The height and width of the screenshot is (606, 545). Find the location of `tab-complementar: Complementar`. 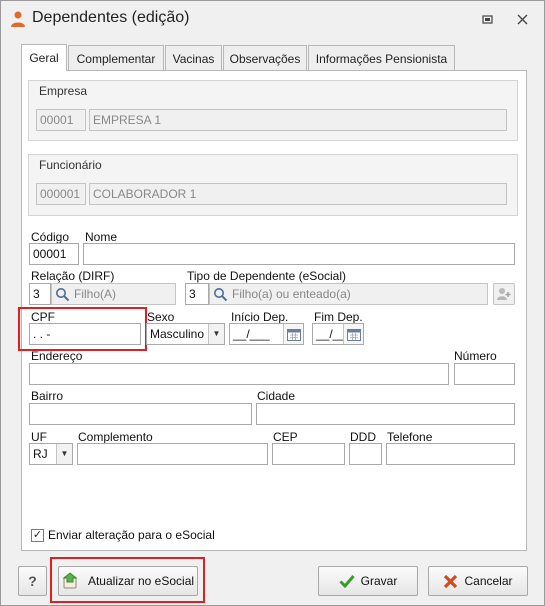

tab-complementar: Complementar is located at coordinates (116, 58).